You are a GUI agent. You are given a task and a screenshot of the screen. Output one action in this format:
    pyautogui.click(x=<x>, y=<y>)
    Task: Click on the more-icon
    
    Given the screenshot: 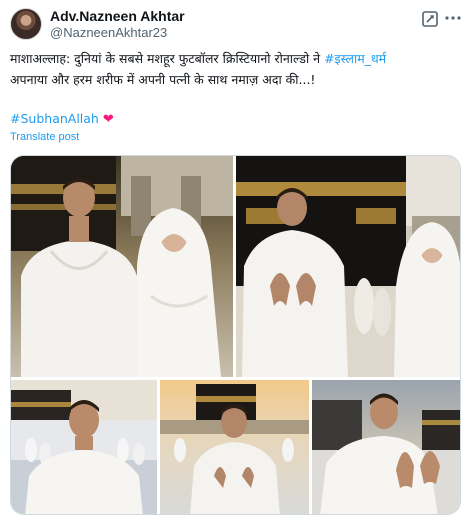 What is the action you would take?
    pyautogui.click(x=453, y=18)
    